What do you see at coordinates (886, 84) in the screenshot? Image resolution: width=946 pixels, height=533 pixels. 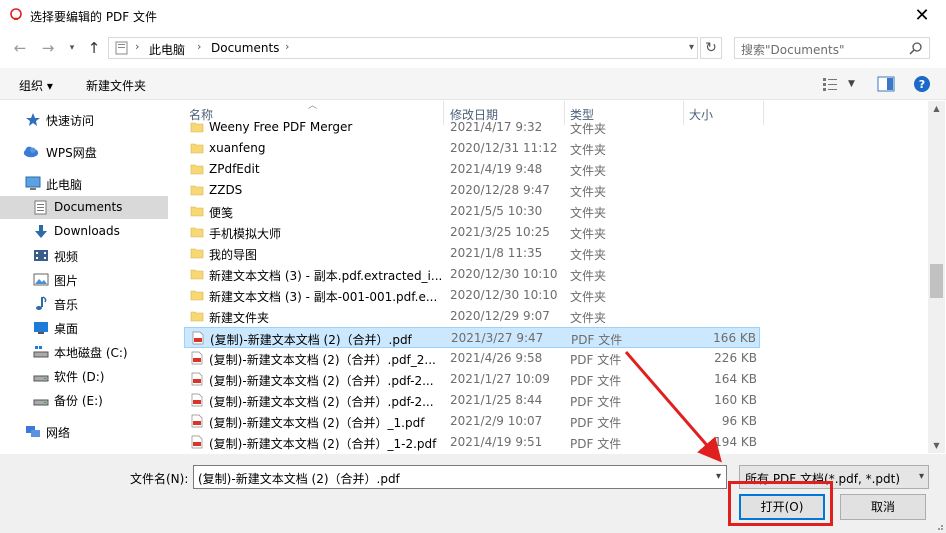 I see `preview-pane-icon` at bounding box center [886, 84].